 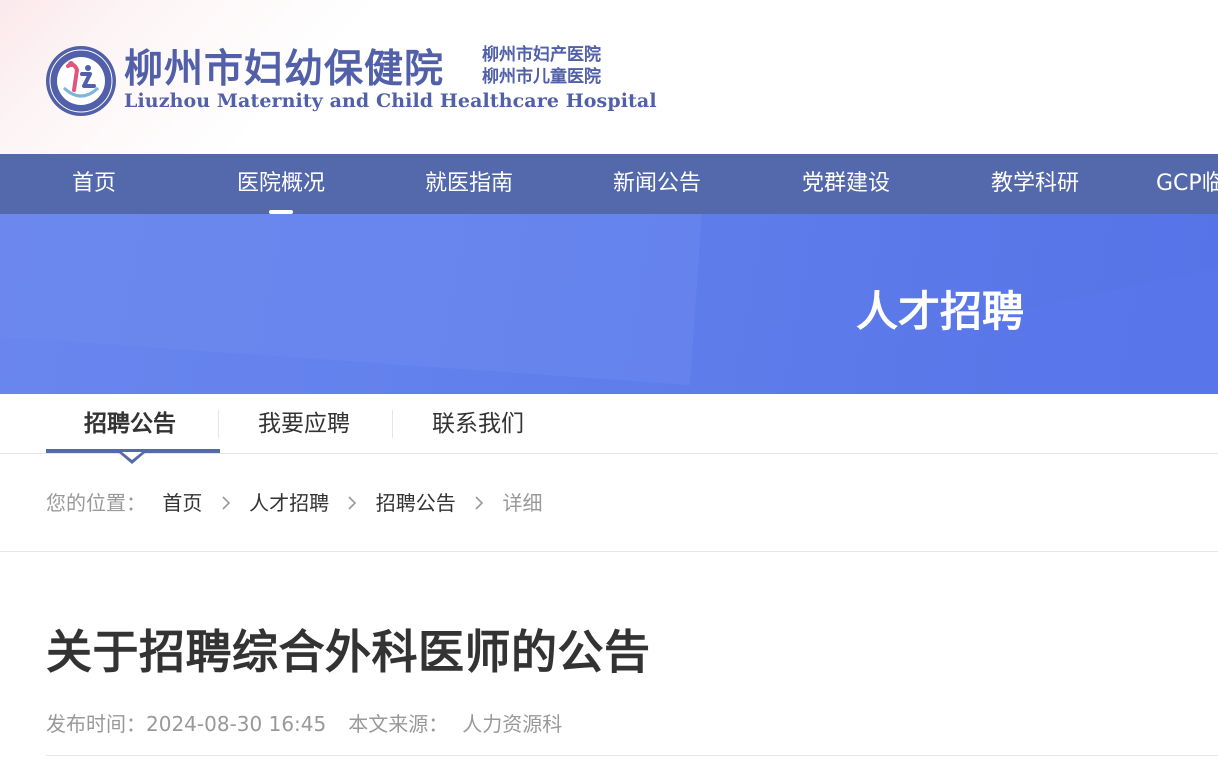 I want to click on active-tab-arrow-inner, so click(x=132, y=456).